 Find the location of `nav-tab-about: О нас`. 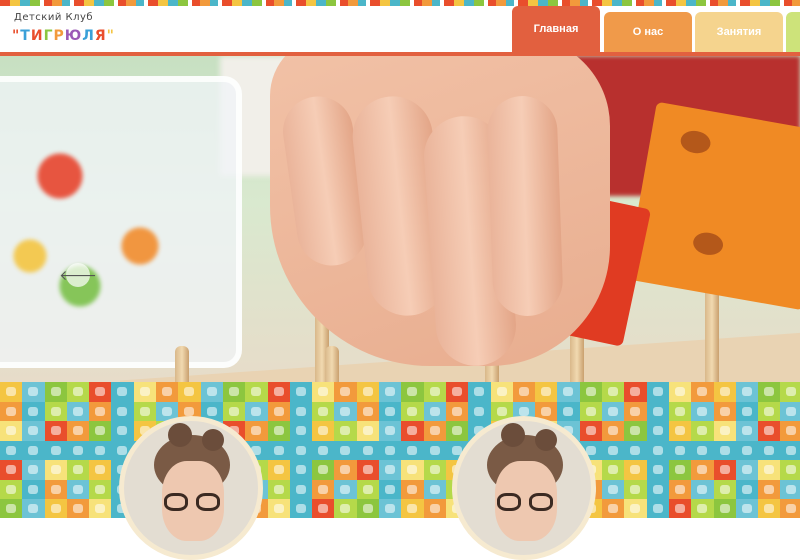

nav-tab-about: О нас is located at coordinates (648, 32).